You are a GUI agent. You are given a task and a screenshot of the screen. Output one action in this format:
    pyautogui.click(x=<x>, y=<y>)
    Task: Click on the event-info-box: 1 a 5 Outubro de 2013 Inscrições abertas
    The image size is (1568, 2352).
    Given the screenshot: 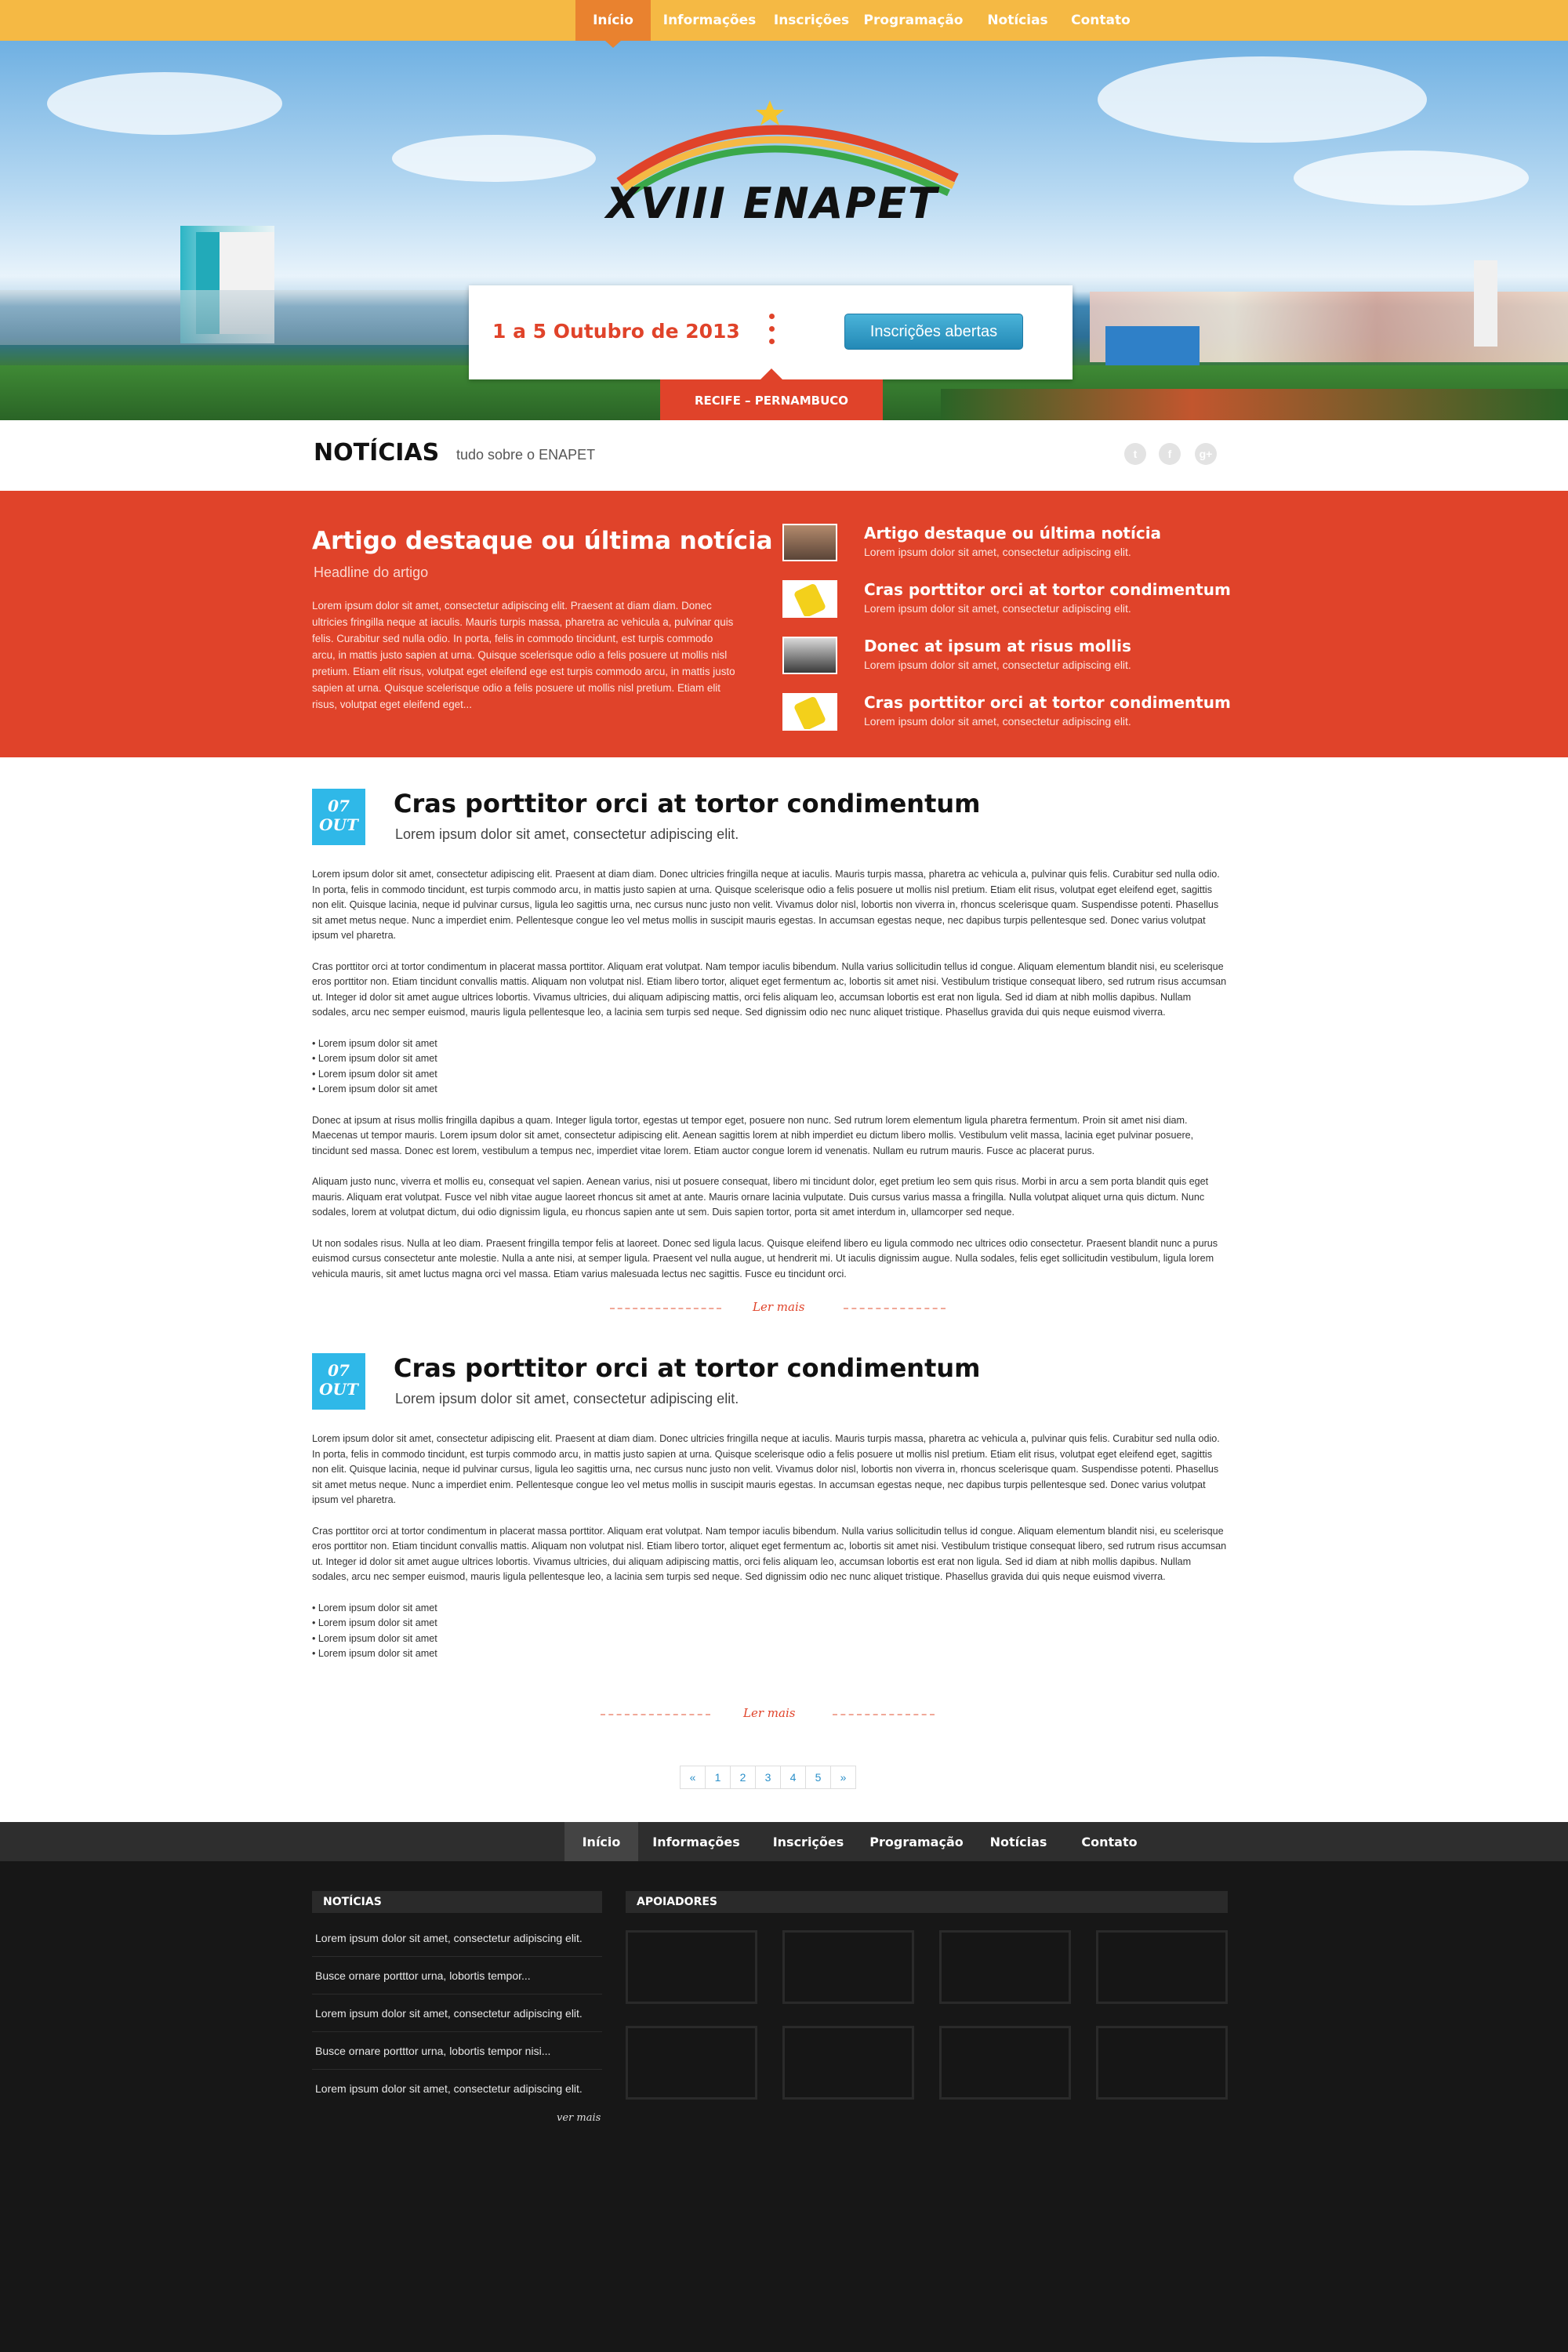 What is the action you would take?
    pyautogui.click(x=771, y=332)
    